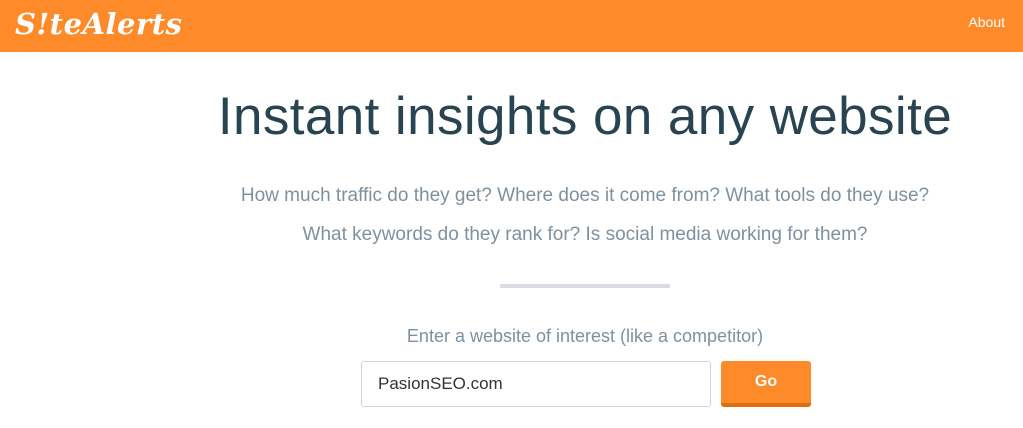 This screenshot has height=428, width=1023. What do you see at coordinates (536, 384) in the screenshot?
I see `website-input` at bounding box center [536, 384].